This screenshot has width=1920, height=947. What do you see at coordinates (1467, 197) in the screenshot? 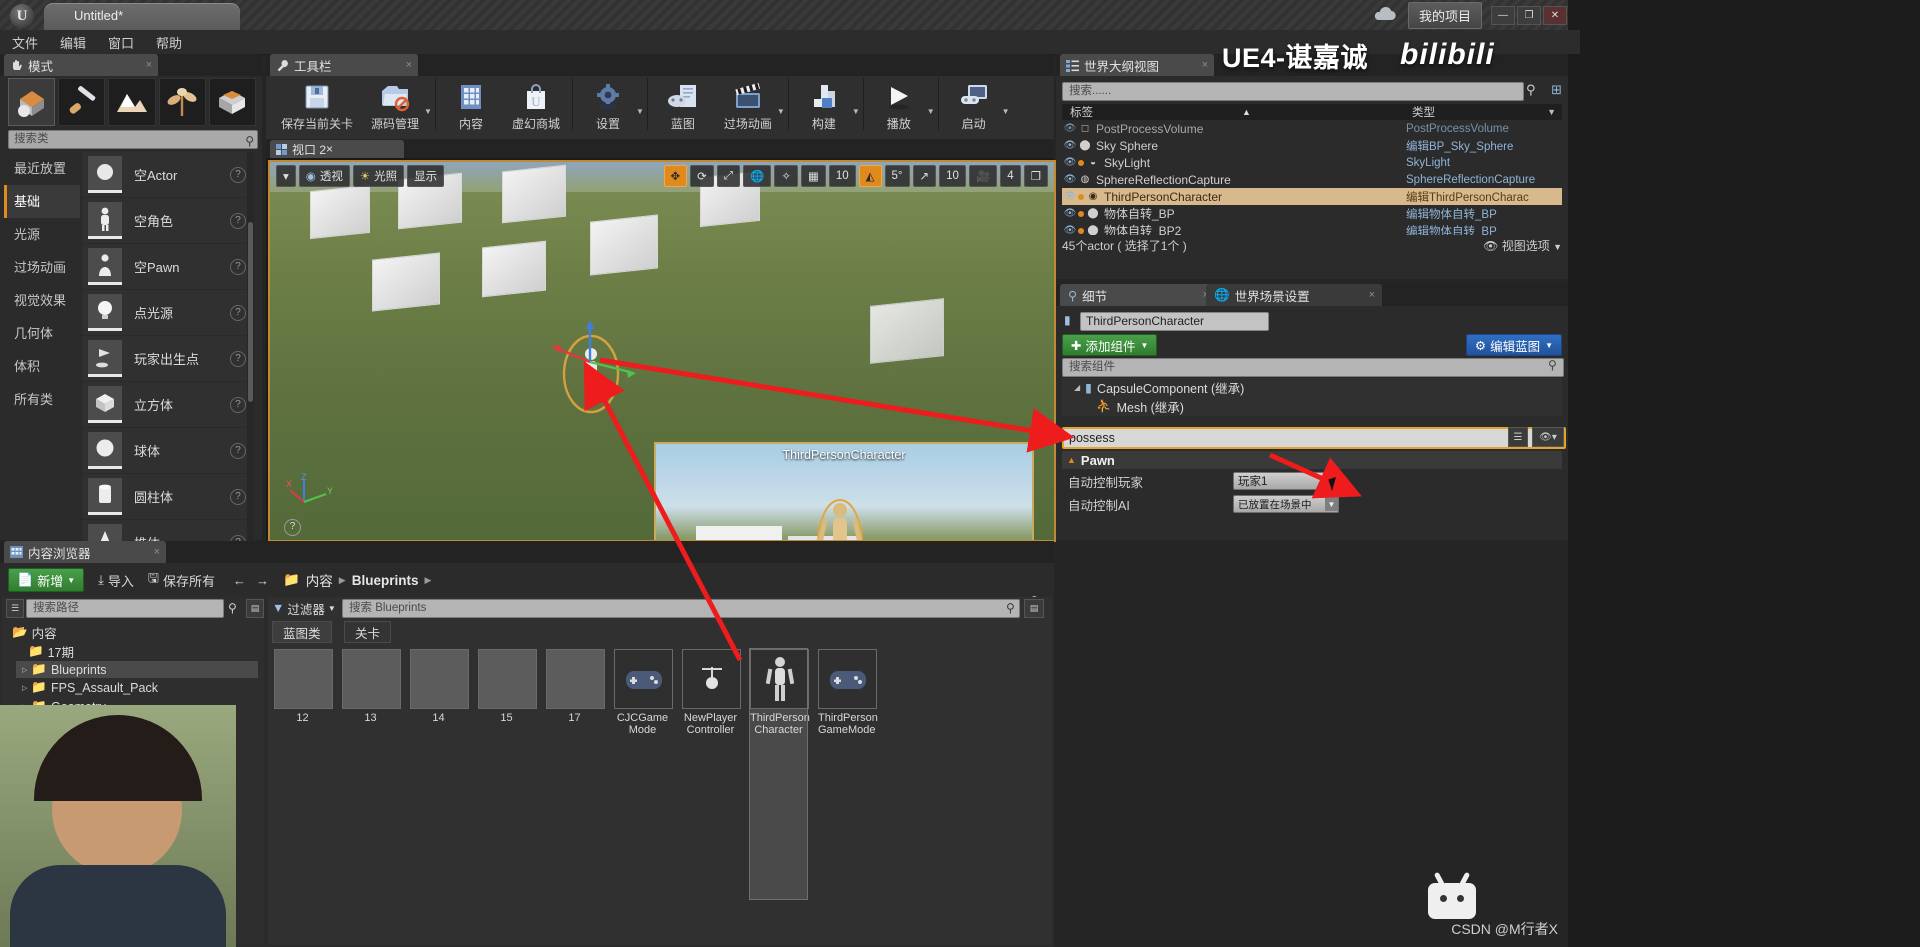
I see `outliner-row-type: 编辑ThirdPersonCharac` at bounding box center [1467, 197].